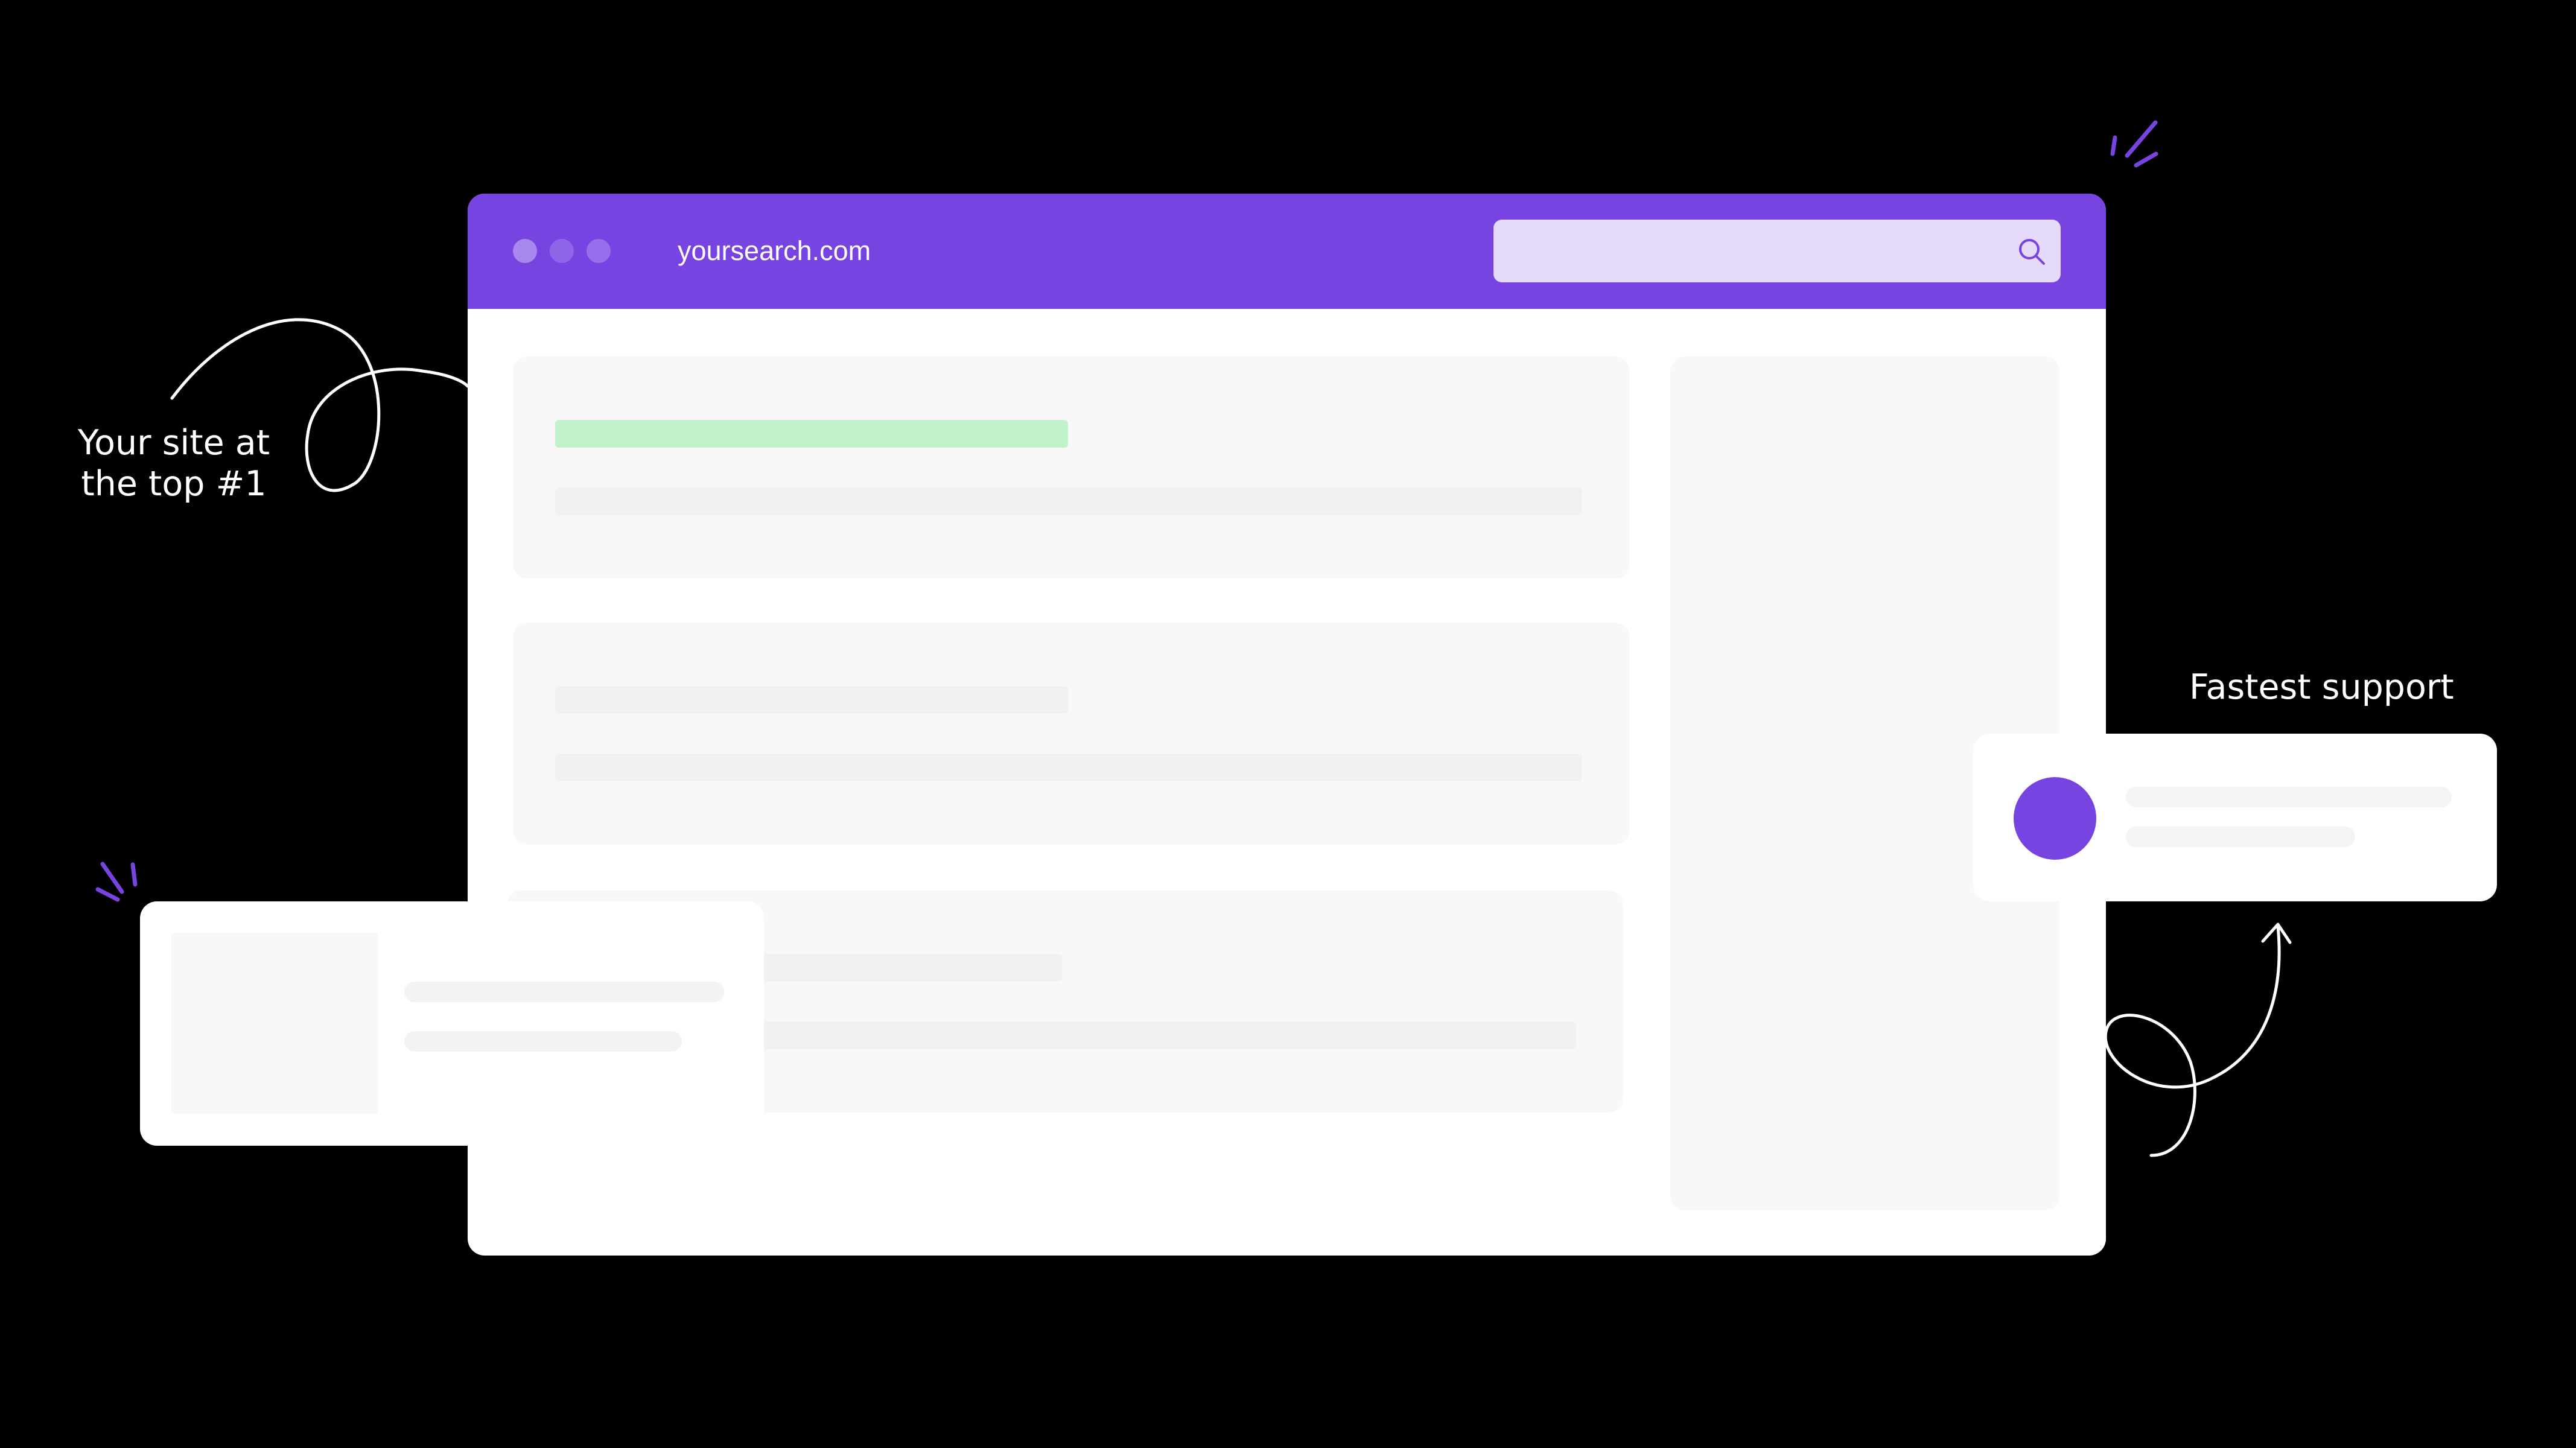 The width and height of the screenshot is (2576, 1448). I want to click on sparkle-icon-top-right, so click(2134, 144).